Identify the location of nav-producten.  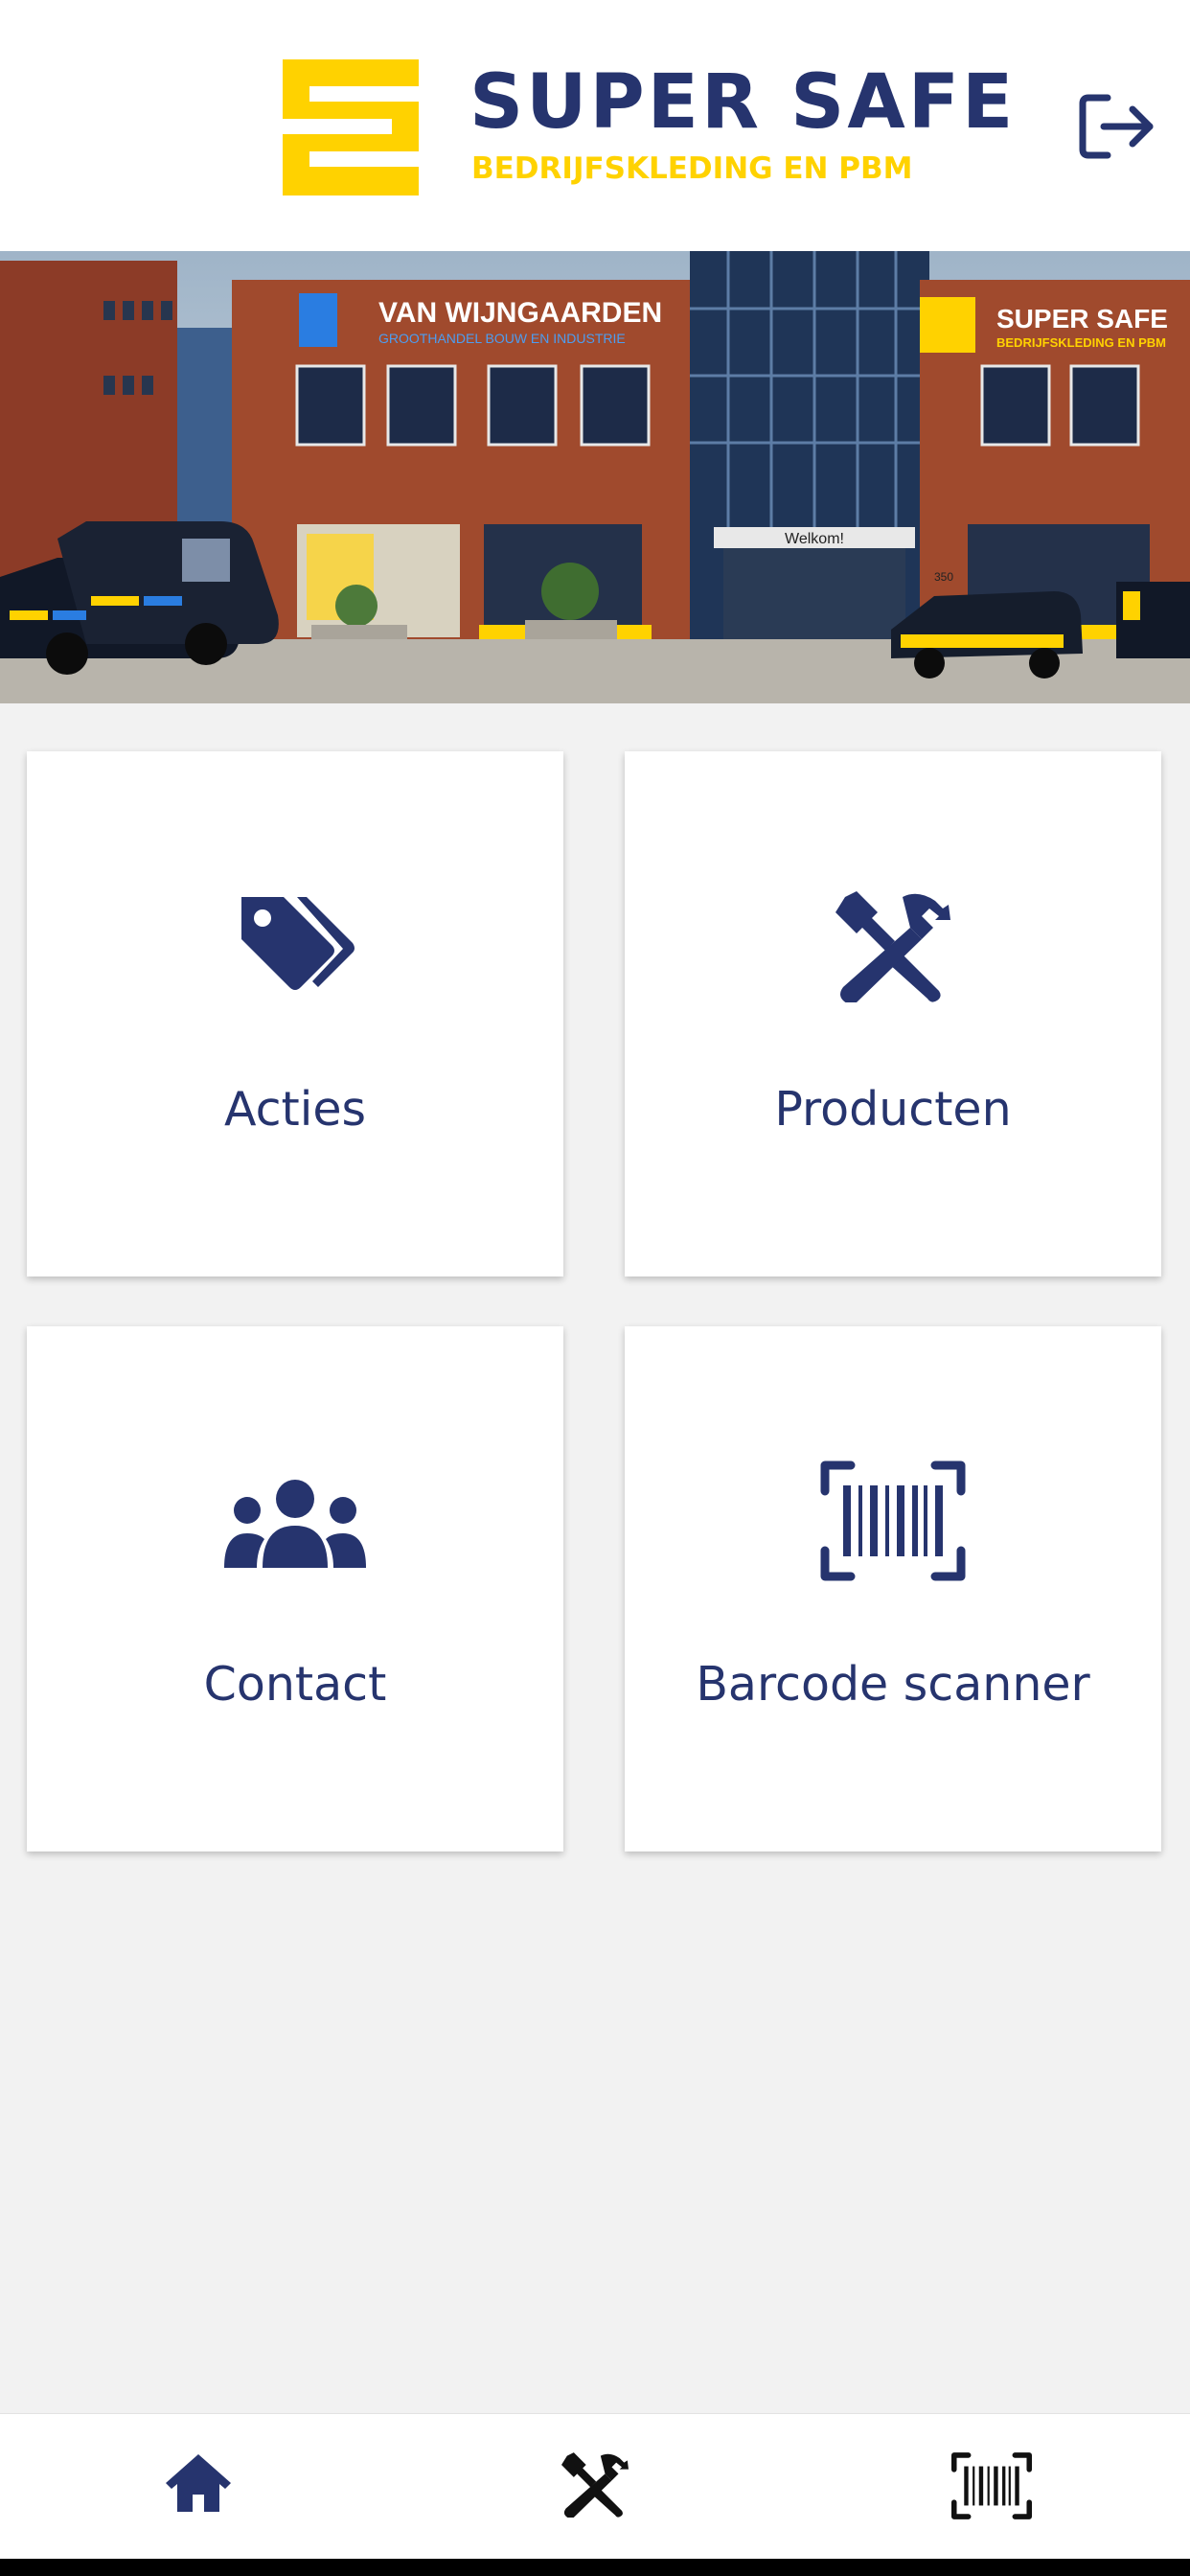
(595, 2487).